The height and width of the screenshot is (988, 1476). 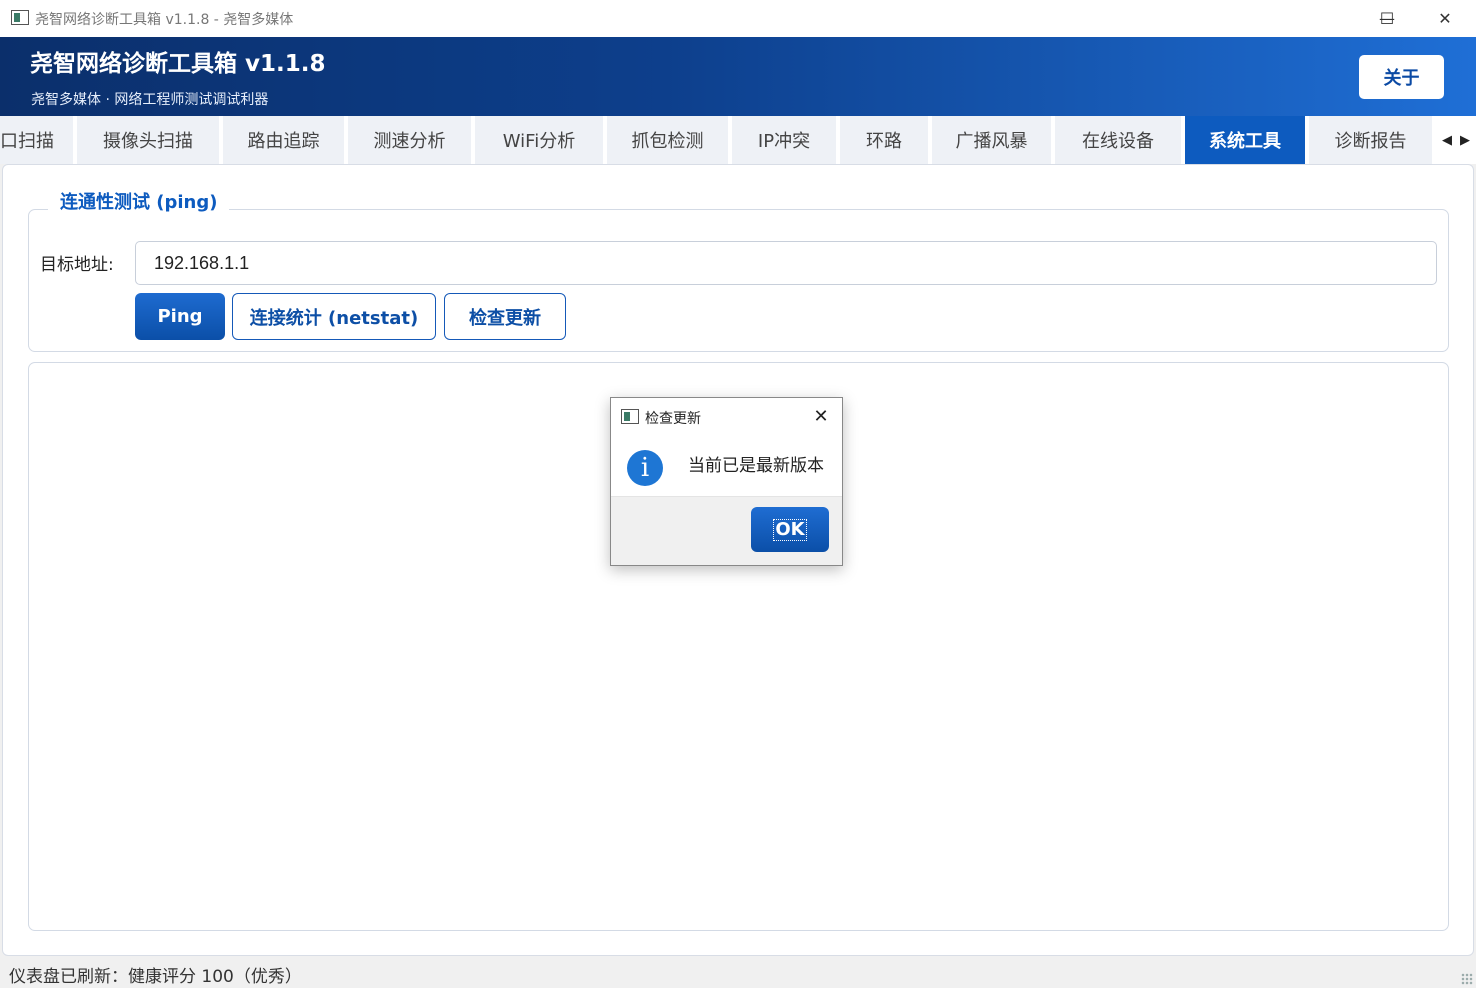 I want to click on app-icon, so click(x=20, y=17).